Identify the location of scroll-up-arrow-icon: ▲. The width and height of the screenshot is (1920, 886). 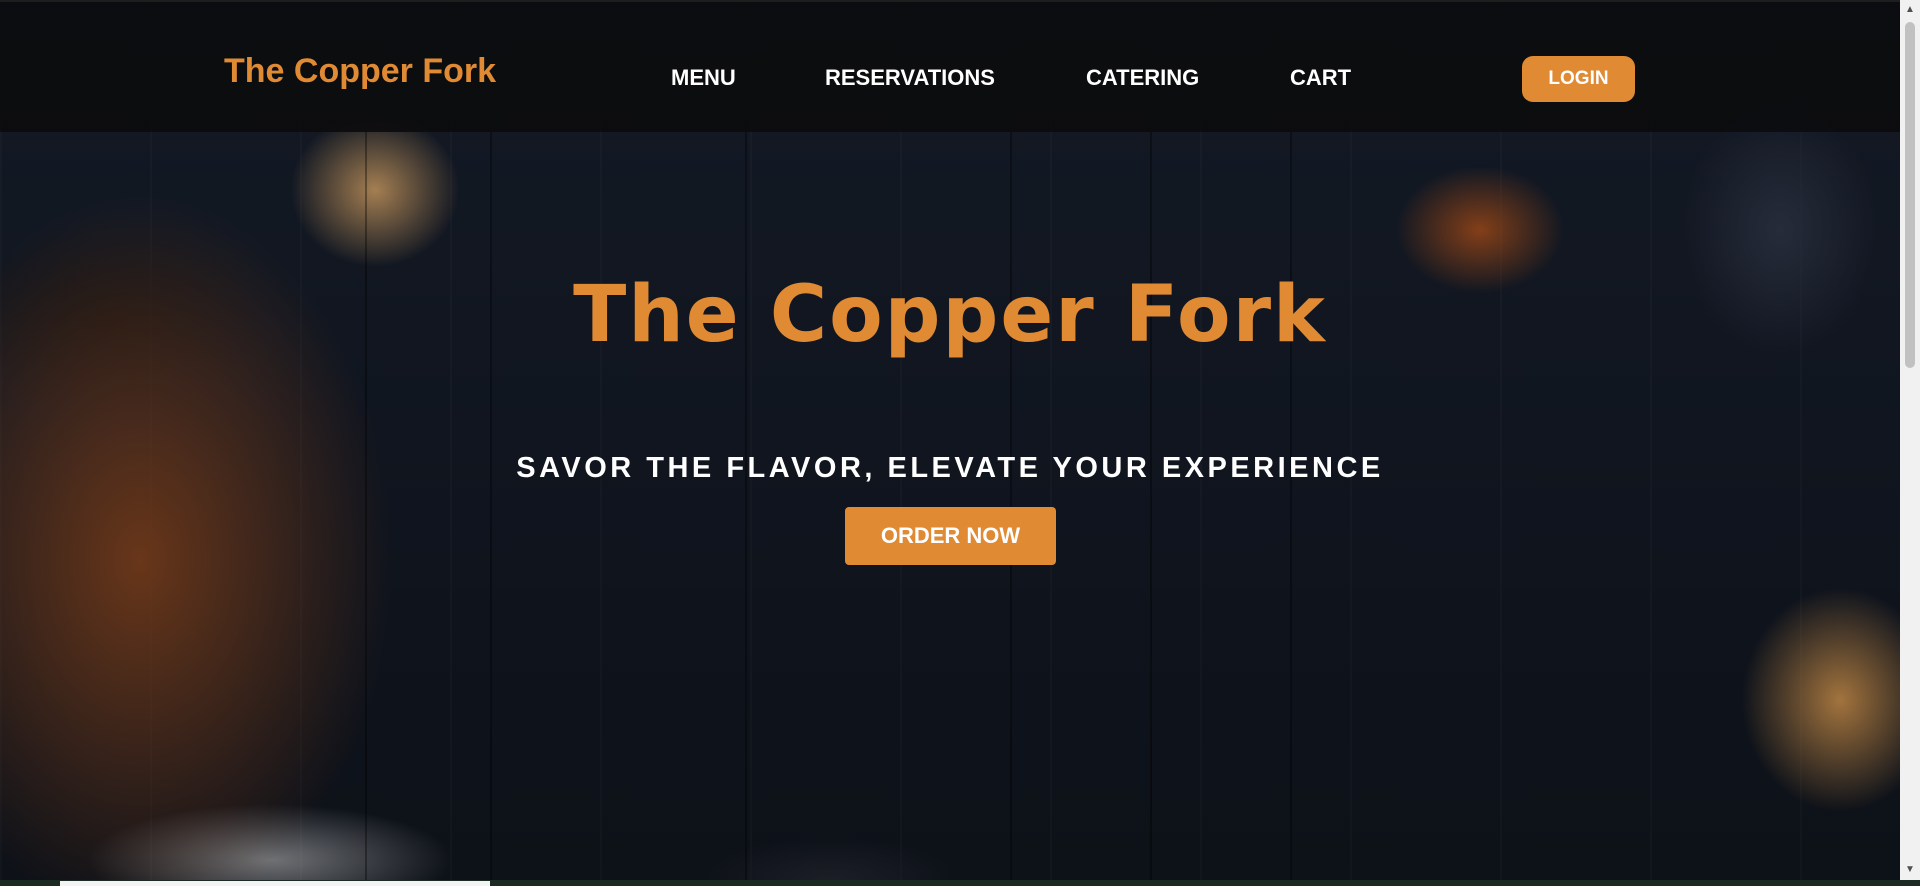
(1910, 10).